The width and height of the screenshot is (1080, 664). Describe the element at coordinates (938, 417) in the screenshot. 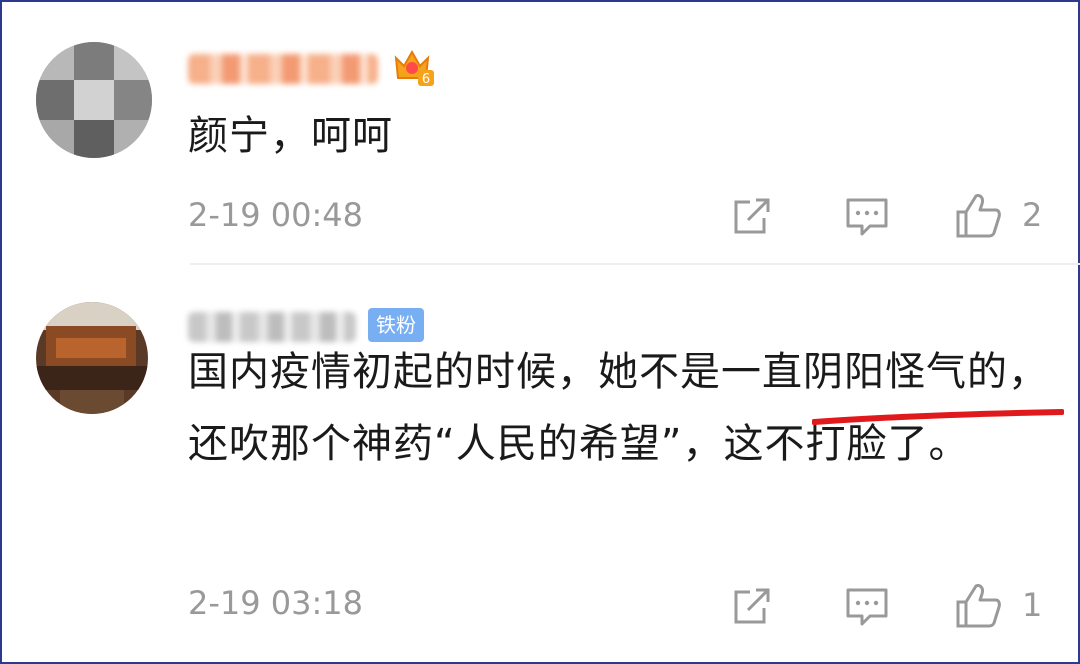

I see `red-underline-annotation` at that location.